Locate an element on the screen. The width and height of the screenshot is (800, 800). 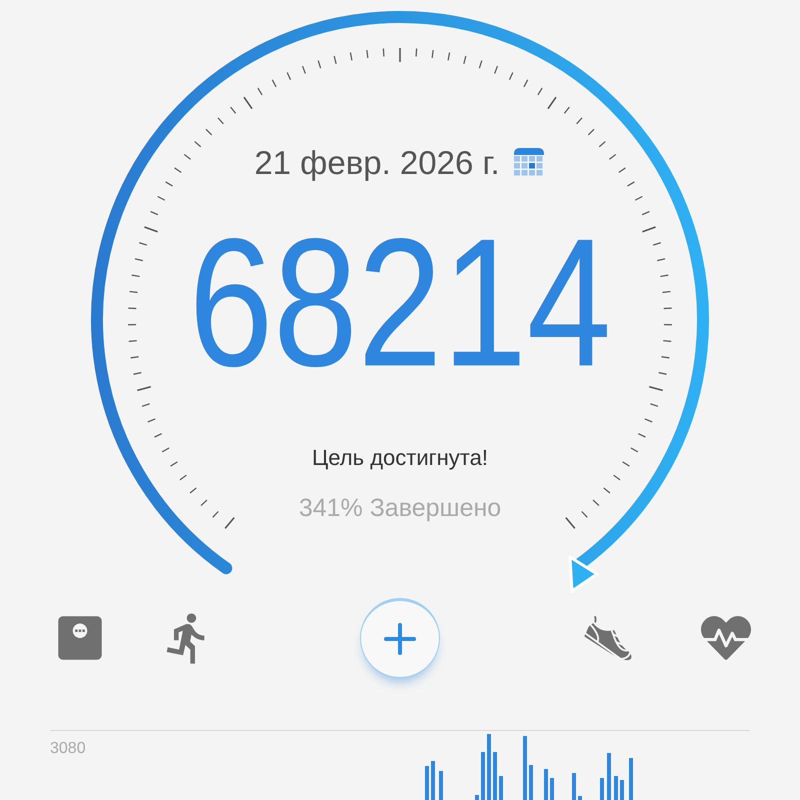
completion-label: 341% Завершено is located at coordinates (400, 508).